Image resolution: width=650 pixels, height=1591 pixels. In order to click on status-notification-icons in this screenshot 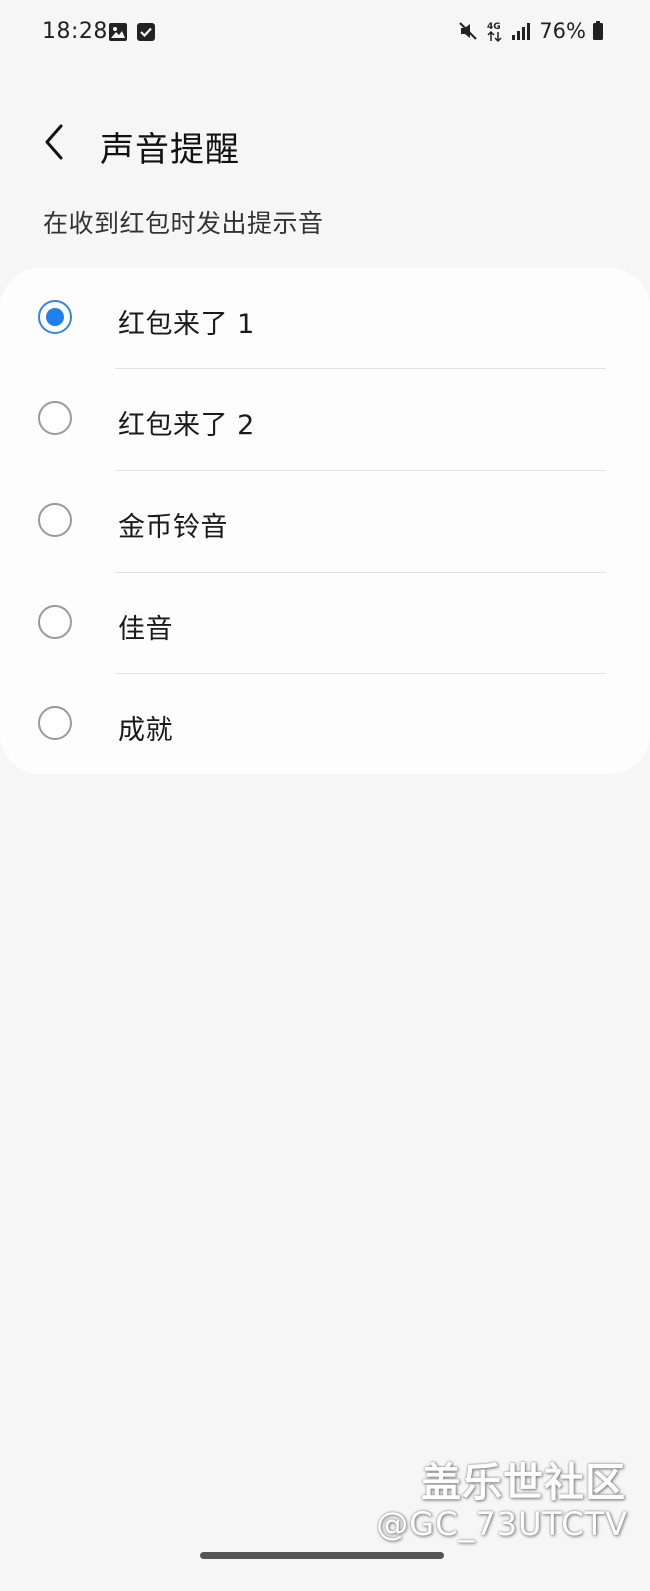, I will do `click(132, 34)`.